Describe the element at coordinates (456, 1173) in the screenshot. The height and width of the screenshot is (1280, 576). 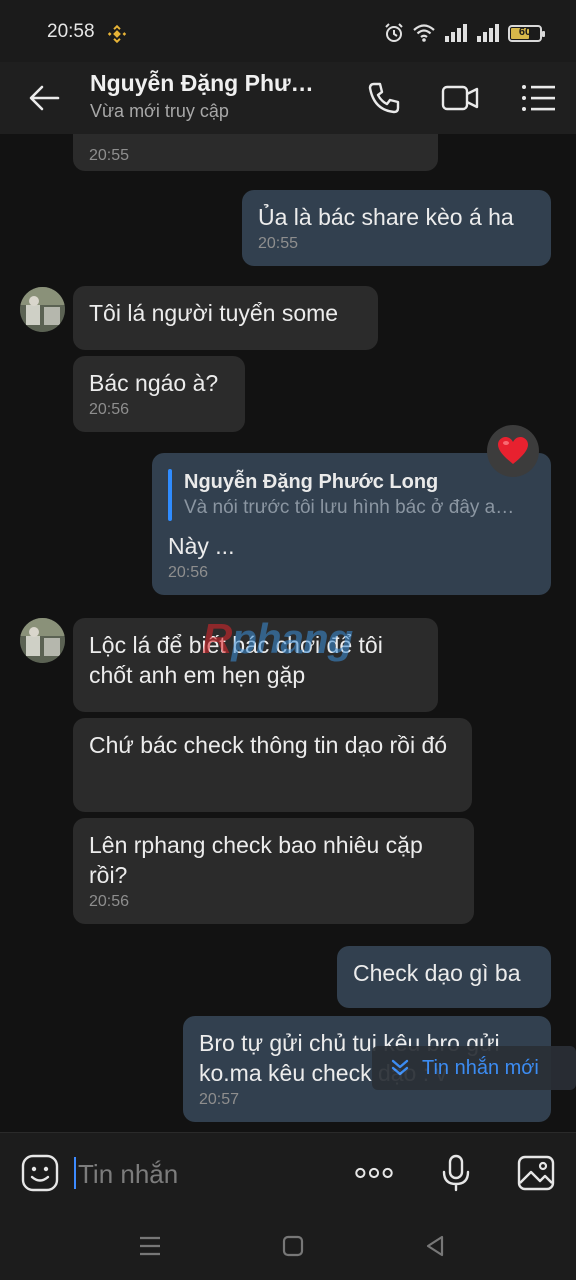
I see `microphone-icon` at that location.